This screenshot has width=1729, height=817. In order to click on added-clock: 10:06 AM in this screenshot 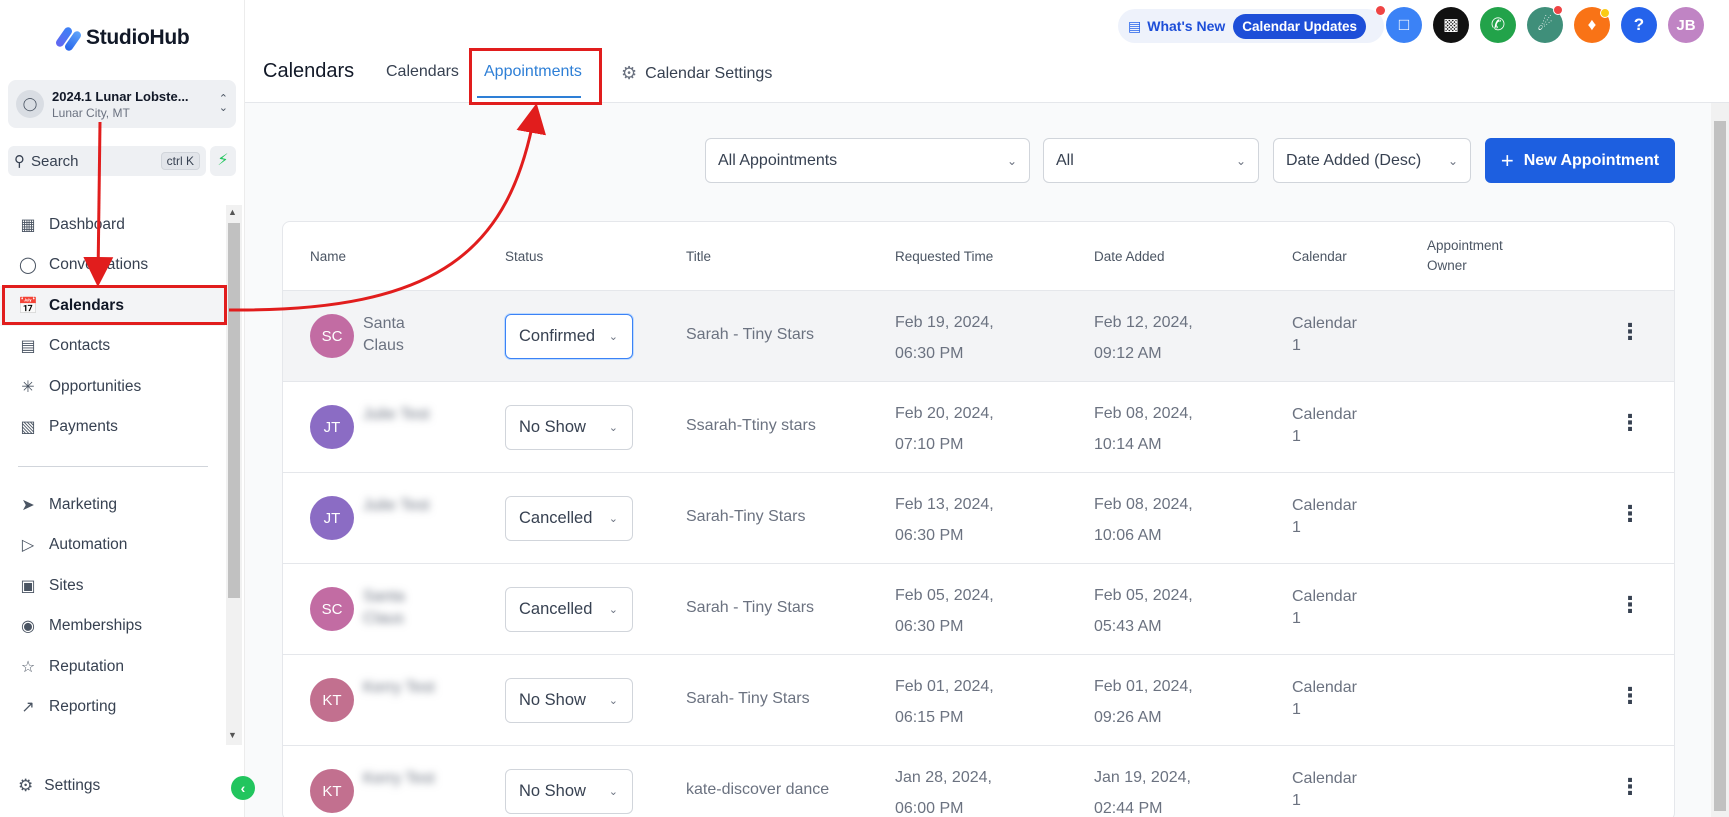, I will do `click(1128, 535)`.